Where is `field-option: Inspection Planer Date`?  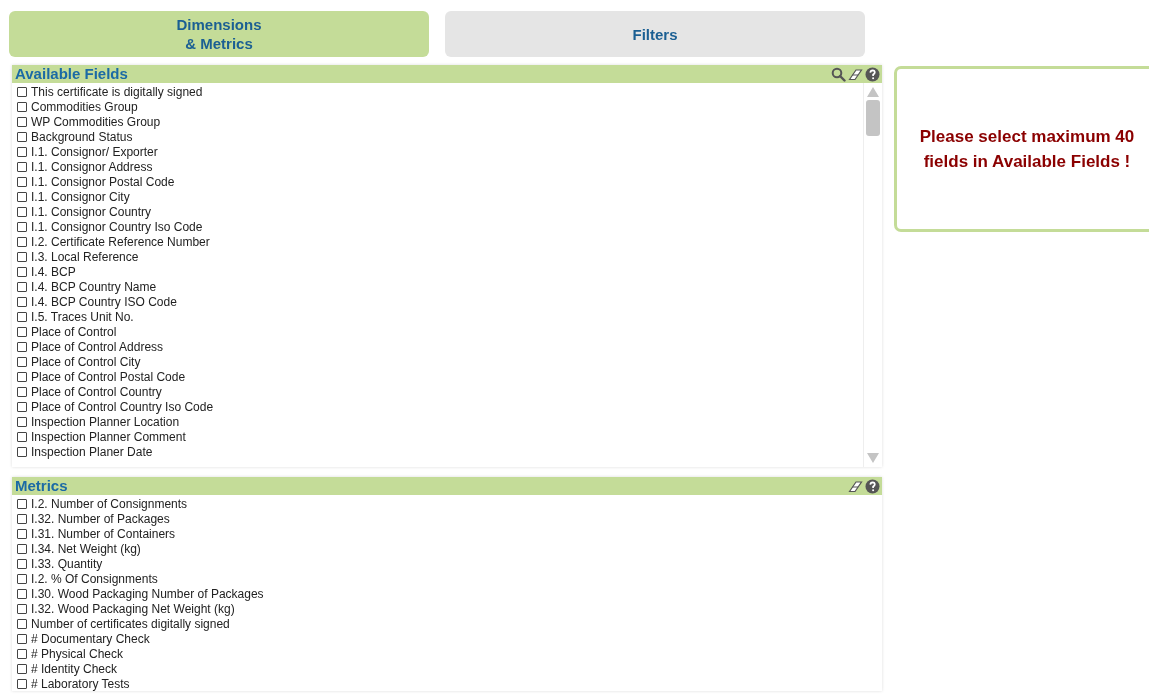
field-option: Inspection Planer Date is located at coordinates (85, 451).